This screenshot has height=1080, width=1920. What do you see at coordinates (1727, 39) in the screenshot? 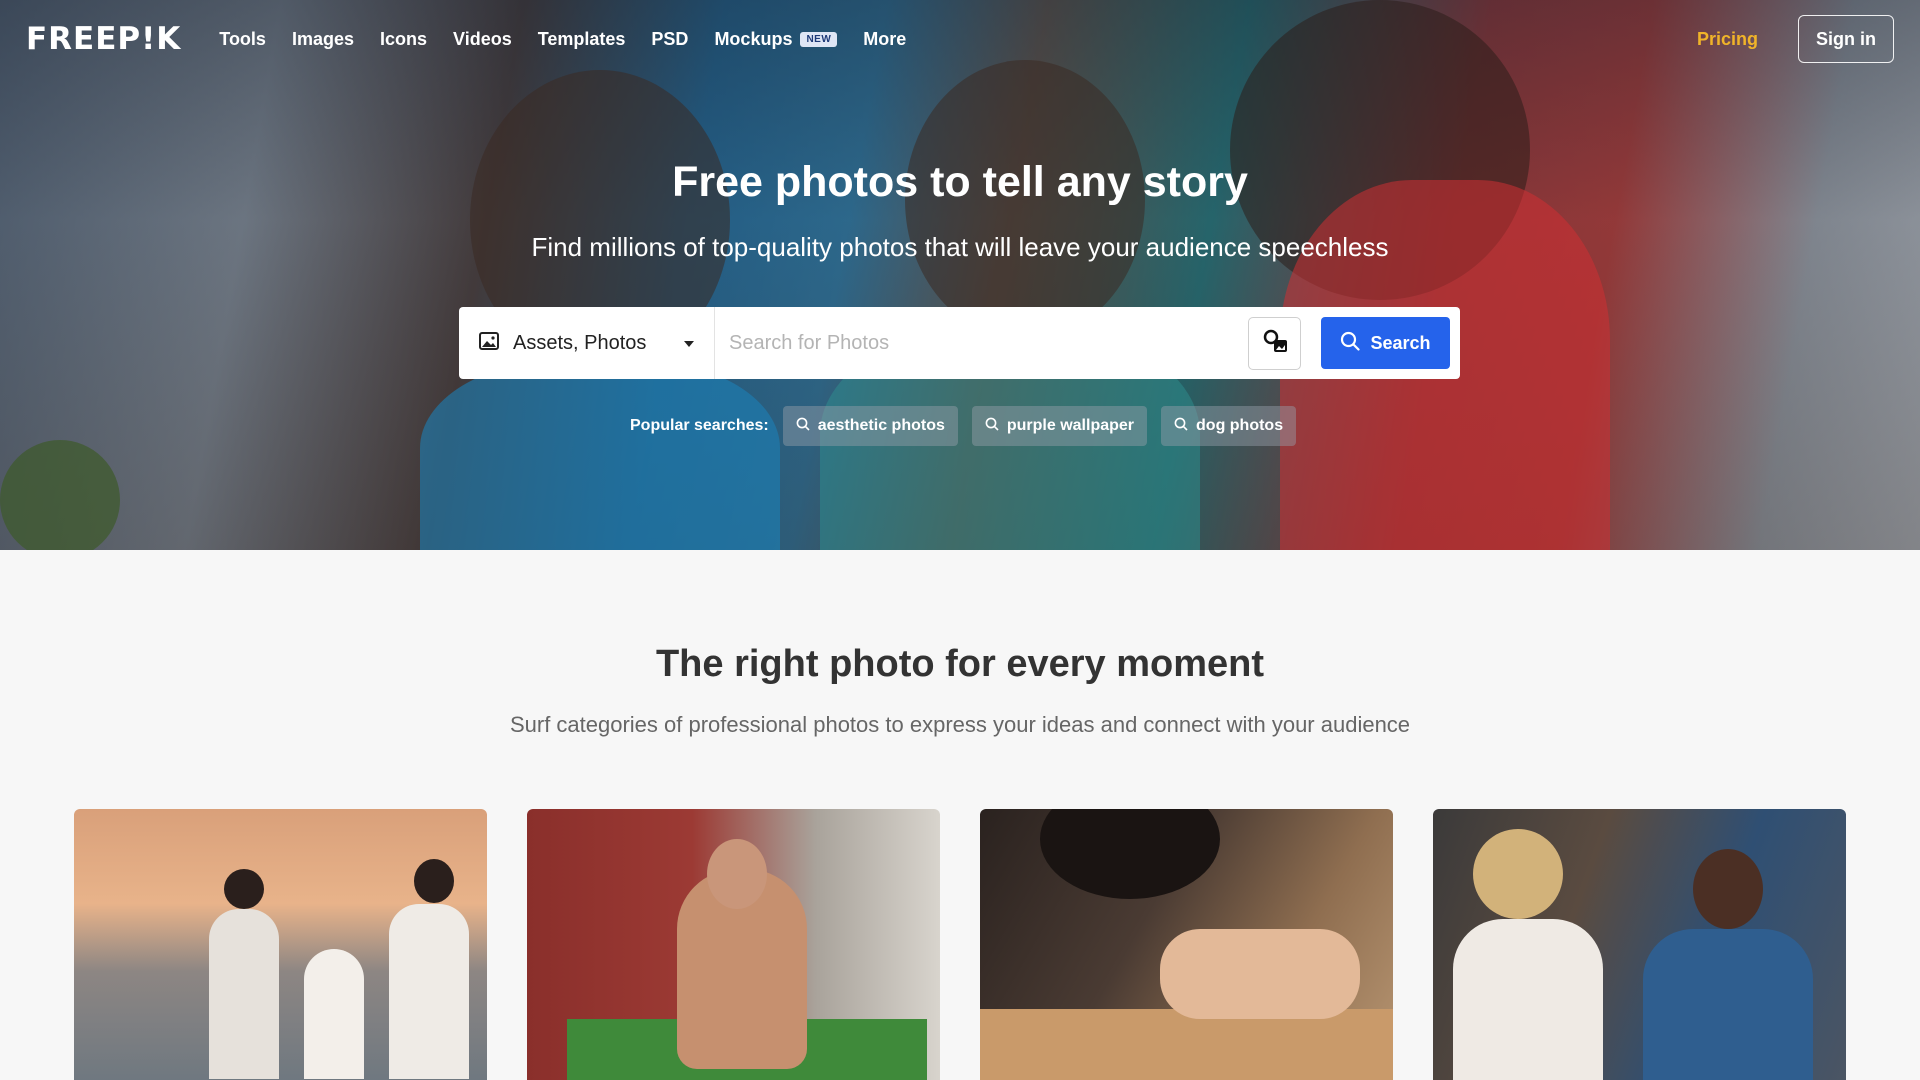
I see `pricing-link: Pricing` at bounding box center [1727, 39].